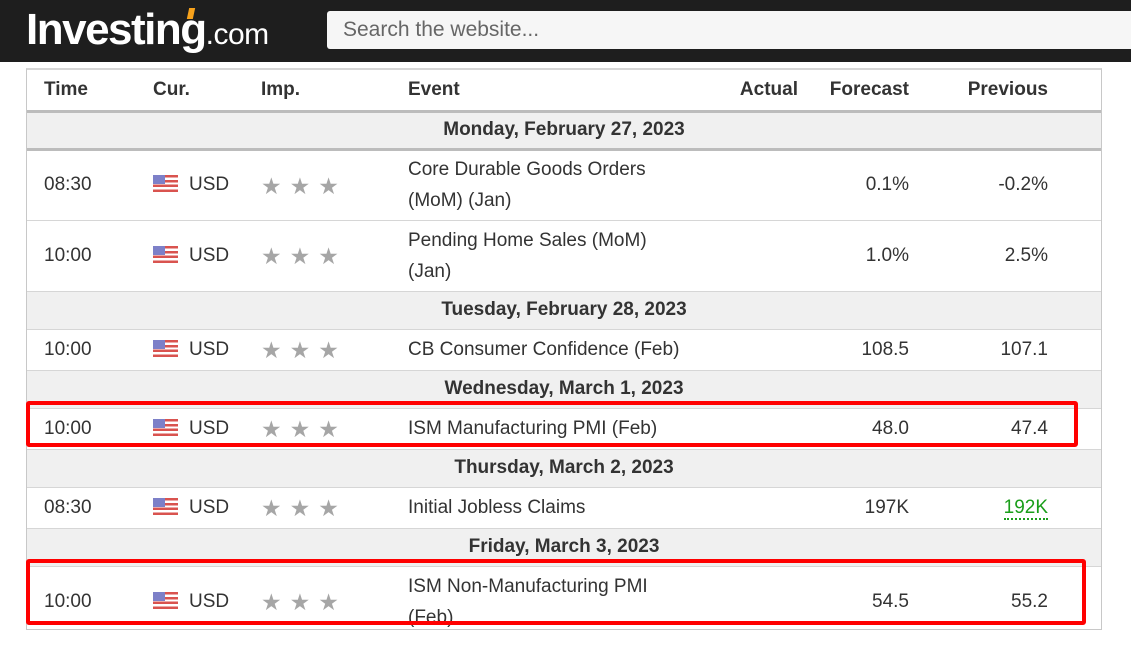  Describe the element at coordinates (527, 169) in the screenshot. I see `event-name-line1: Core Durable Goods Orders` at that location.